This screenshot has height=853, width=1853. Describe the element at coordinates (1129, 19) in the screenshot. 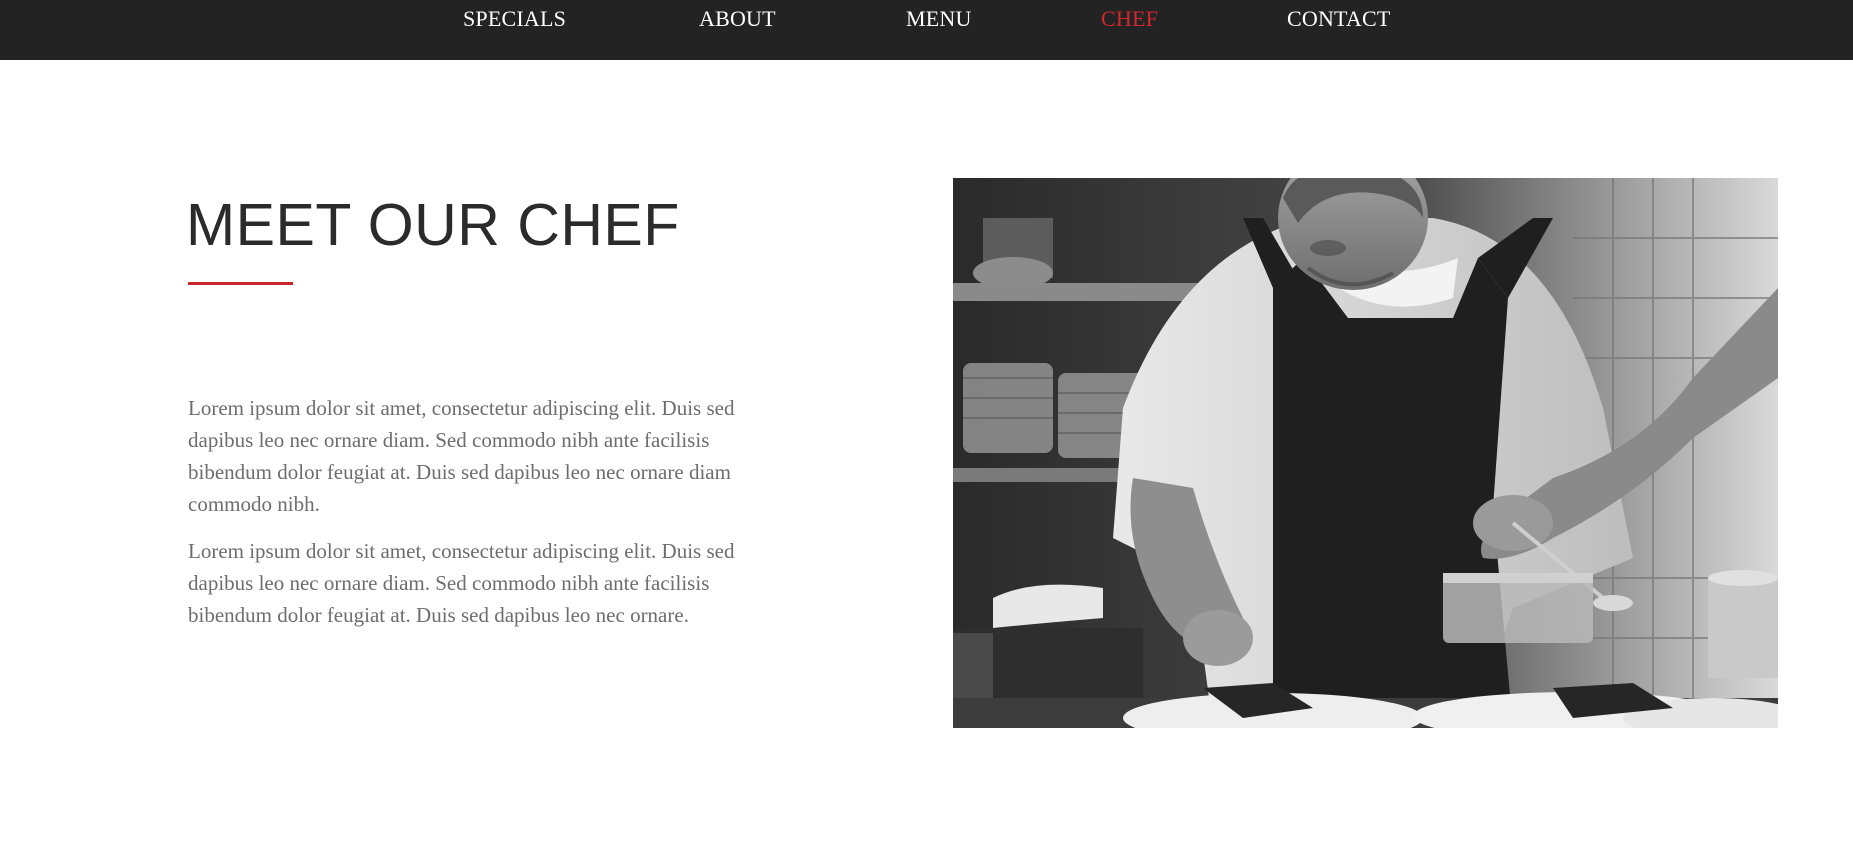

I see `nav-item-chef: CHEF` at that location.